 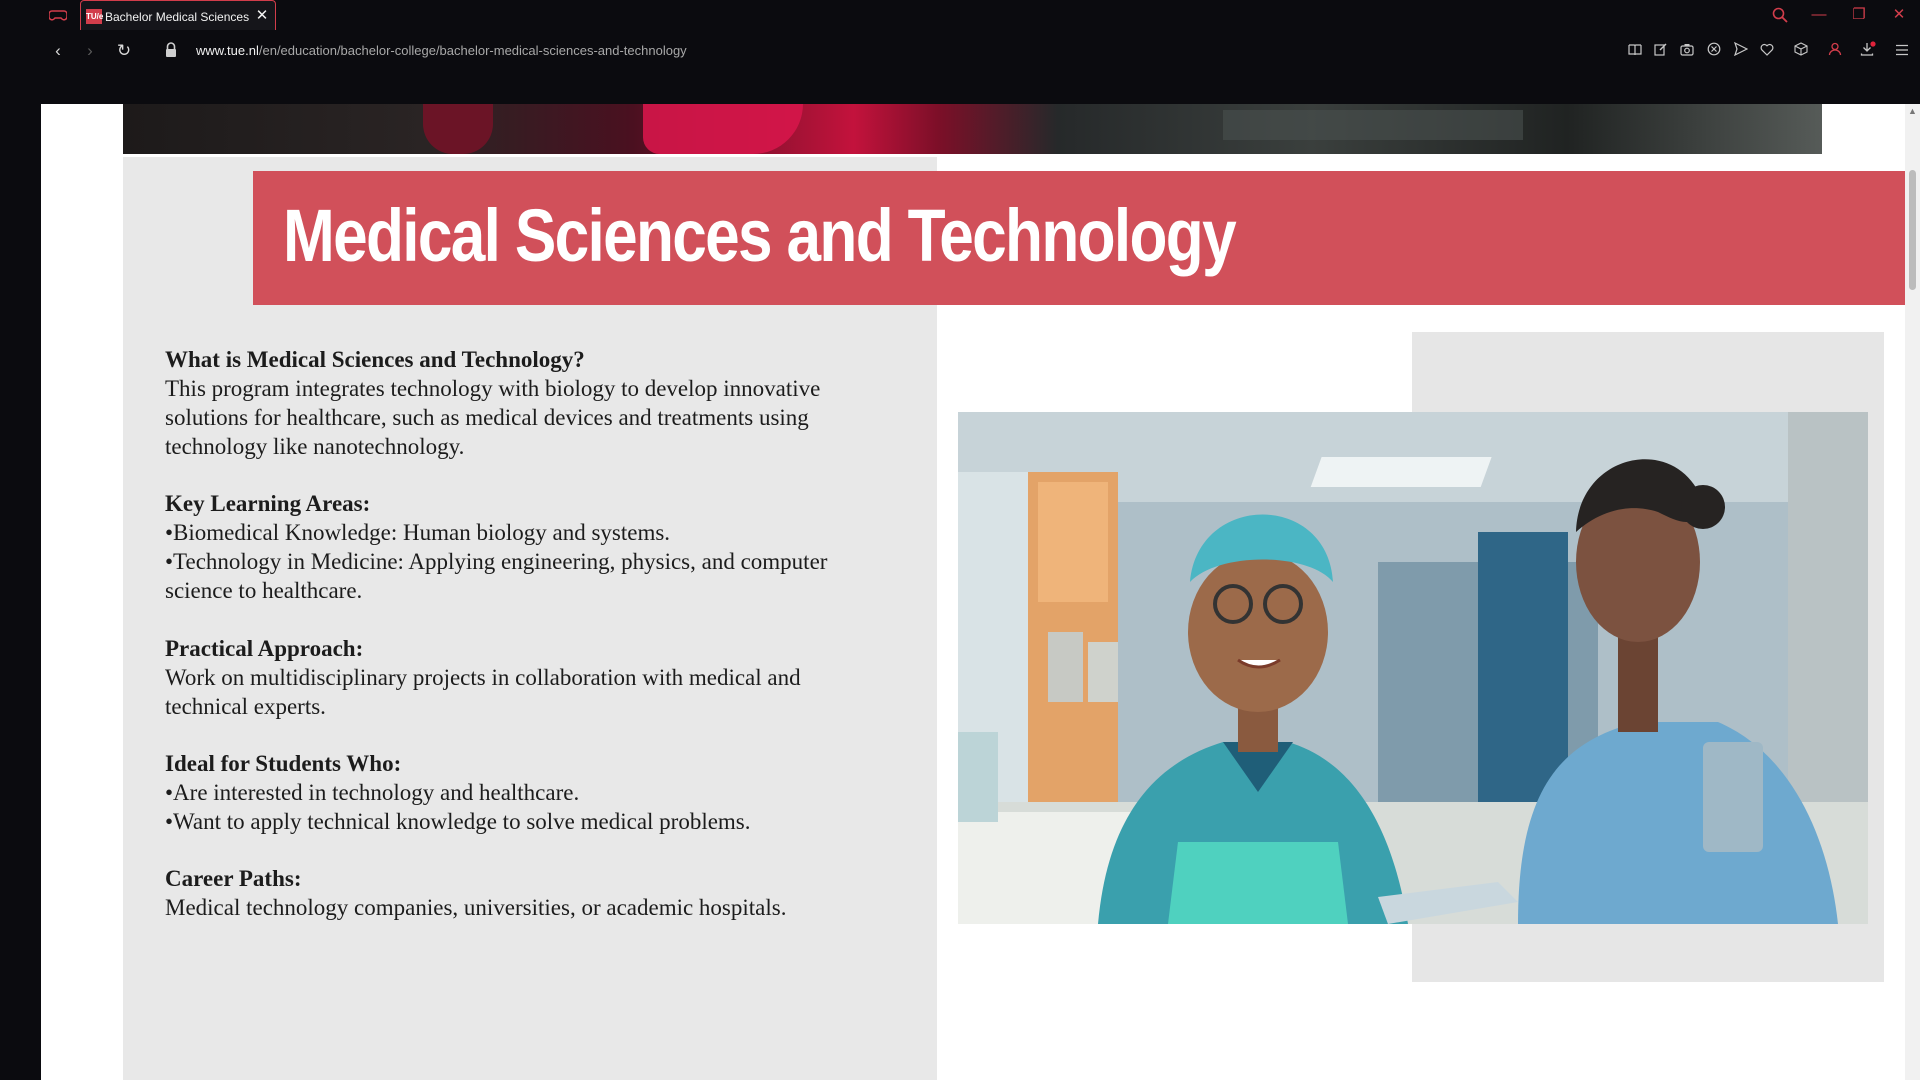 What do you see at coordinates (1741, 51) in the screenshot?
I see `send-icon` at bounding box center [1741, 51].